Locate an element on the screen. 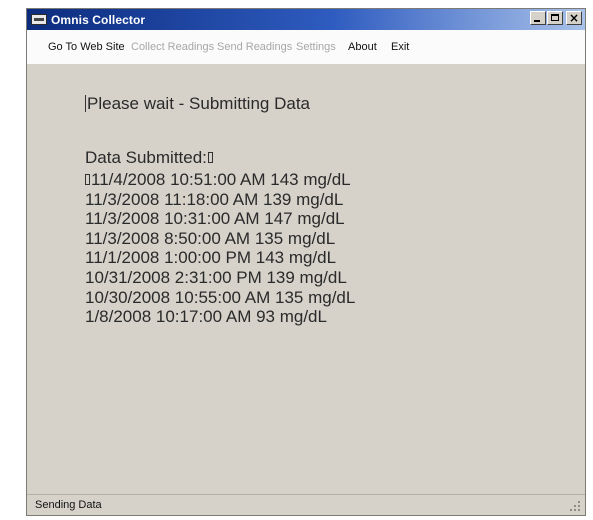 This screenshot has width=593, height=520. reading-row: 11/3/2008 11:18:00 AM 139 mg/dL is located at coordinates (220, 200).